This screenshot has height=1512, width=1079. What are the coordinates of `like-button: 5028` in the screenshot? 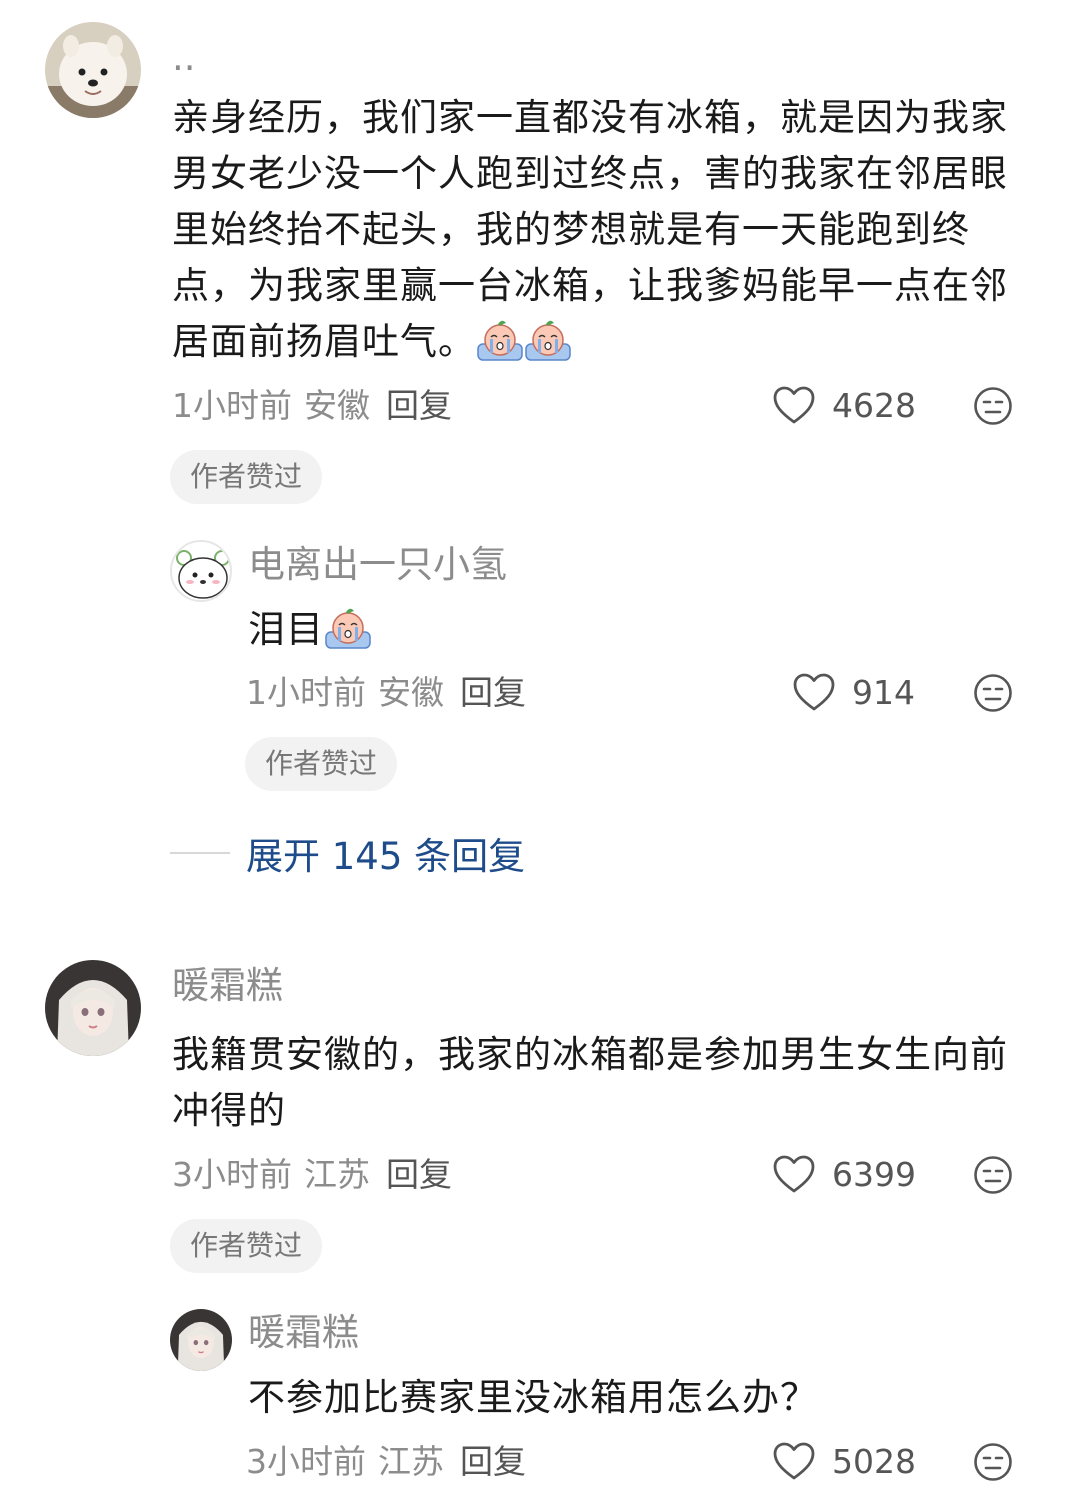 It's located at (844, 1461).